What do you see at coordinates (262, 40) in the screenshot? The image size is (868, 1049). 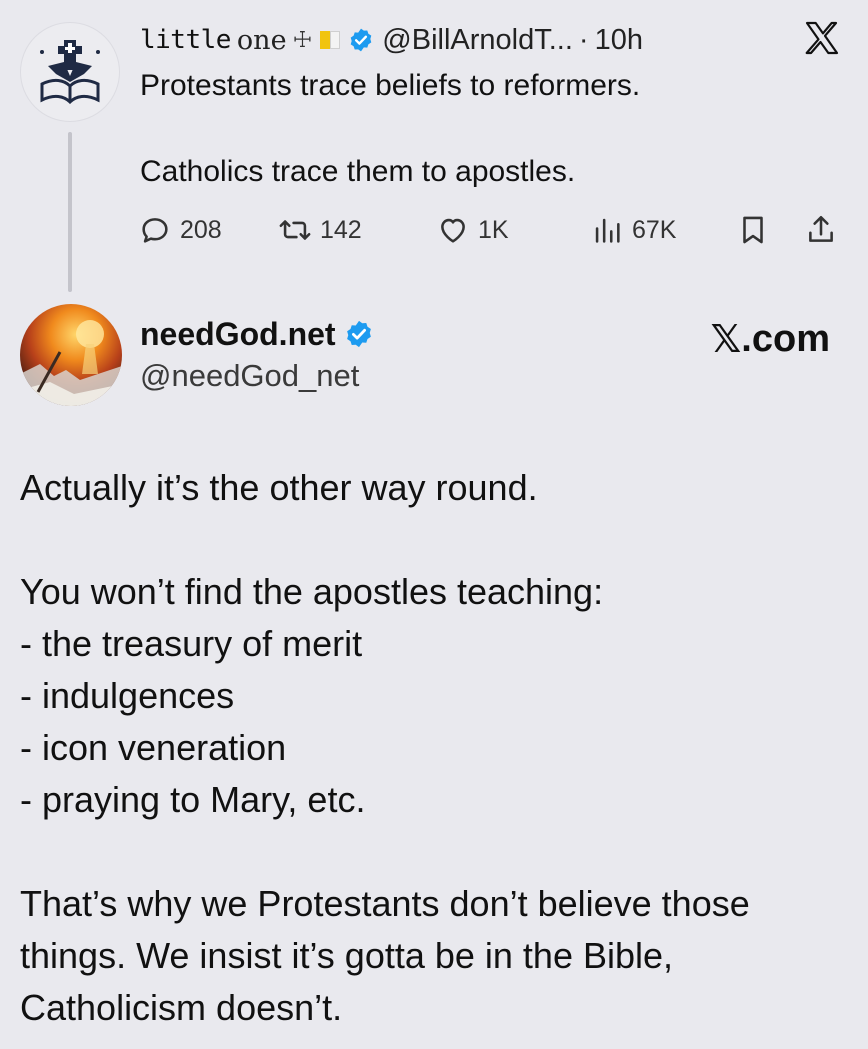 I see `parent-display-name-word: one` at bounding box center [262, 40].